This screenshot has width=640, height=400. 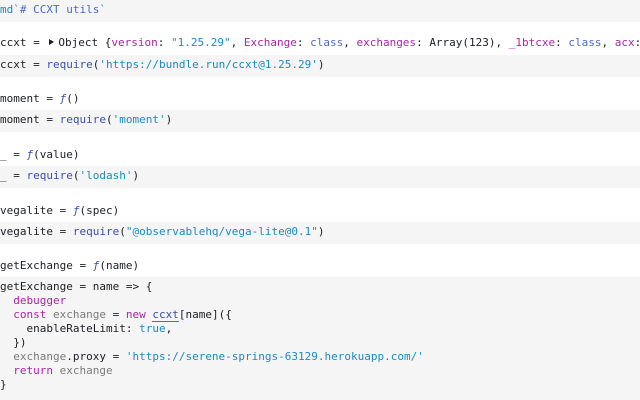 I want to click on value-version: "1.25.29", so click(x=200, y=42).